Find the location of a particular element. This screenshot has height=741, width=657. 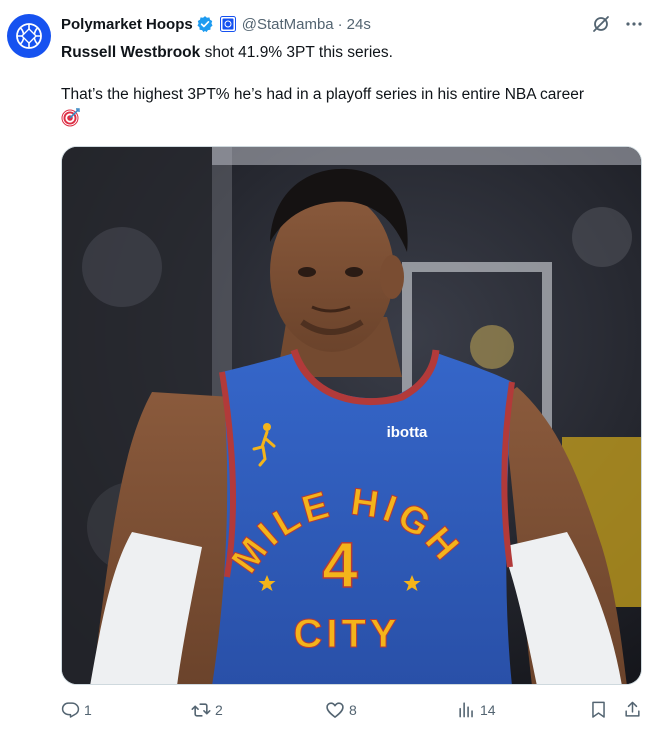

tweet-text-rest: shot 41.9% 3PT this series. is located at coordinates (296, 52).